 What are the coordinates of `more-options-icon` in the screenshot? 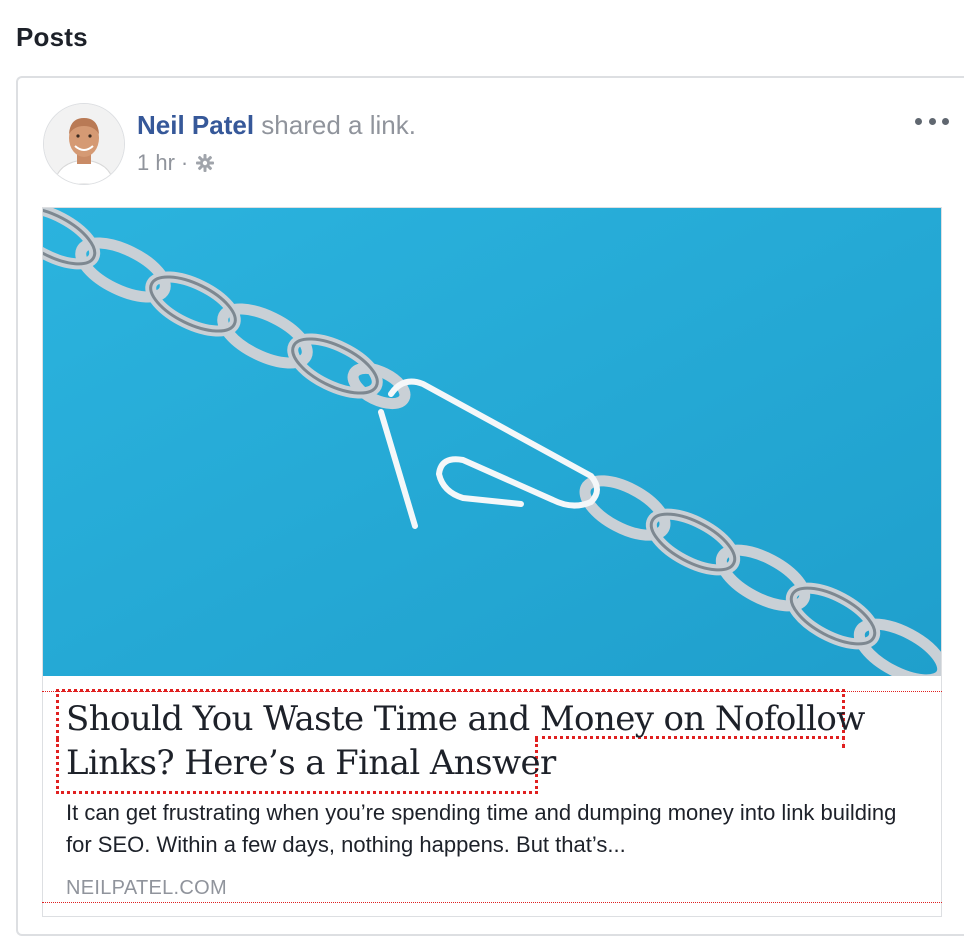 It's located at (932, 121).